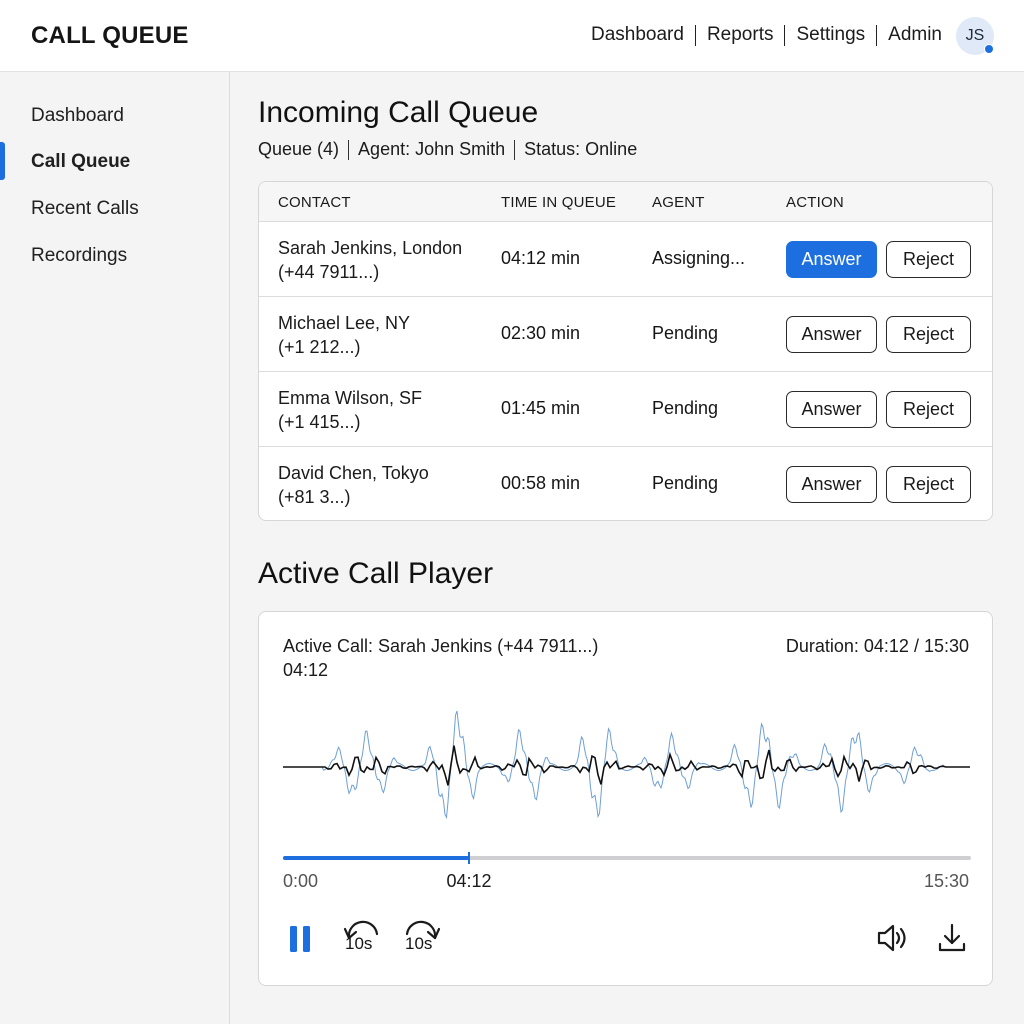 This screenshot has width=1024, height=1024. Describe the element at coordinates (541, 408) in the screenshot. I see `time-in-queue: 01:45 min` at that location.